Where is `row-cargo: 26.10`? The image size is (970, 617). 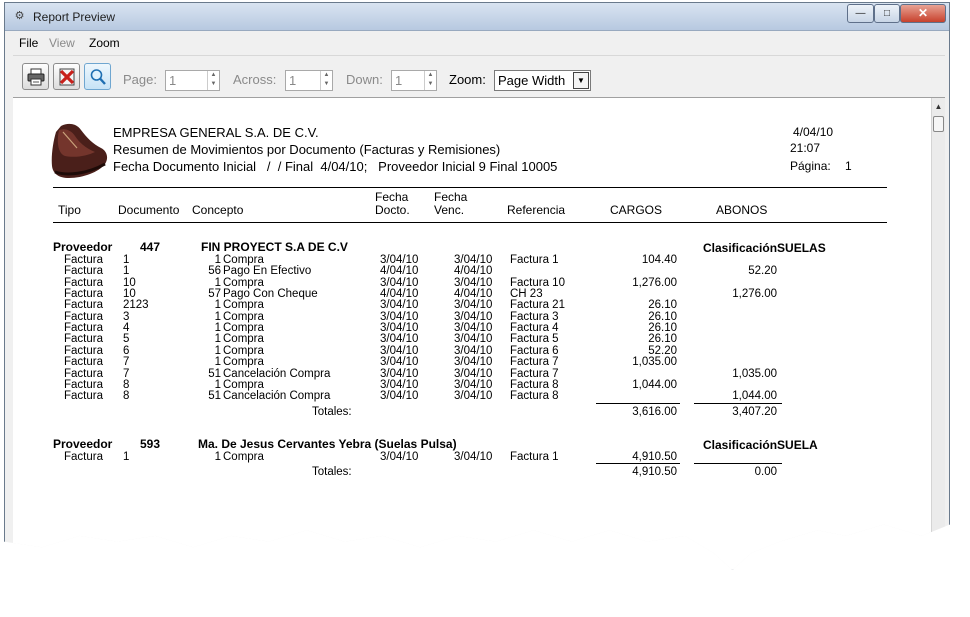
row-cargo: 26.10 is located at coordinates (662, 316).